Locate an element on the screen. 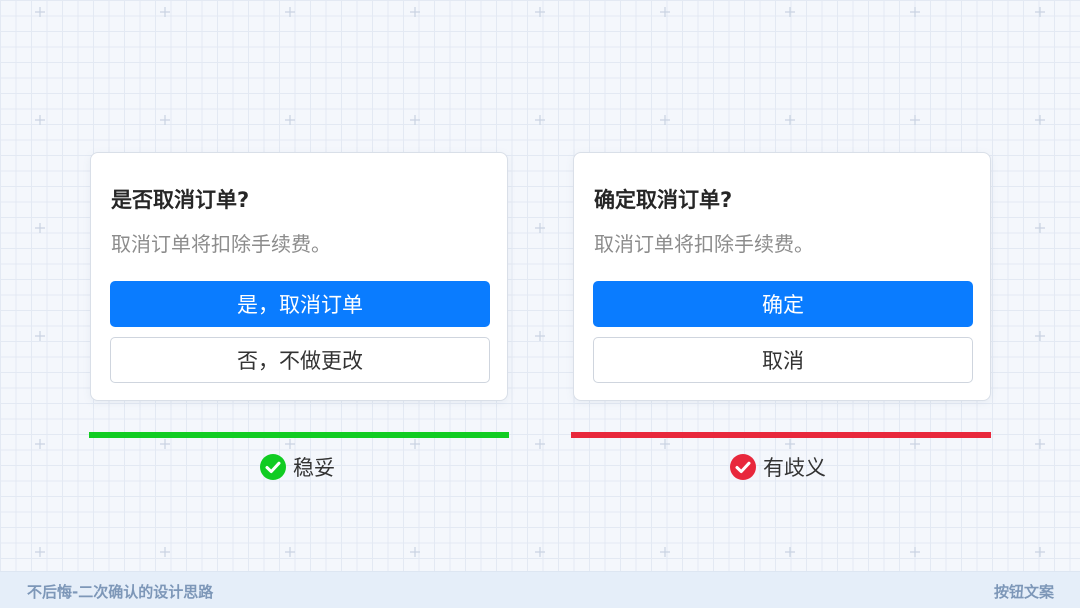 The image size is (1080, 608). footer-topic: 按钮文案 is located at coordinates (1023, 592).